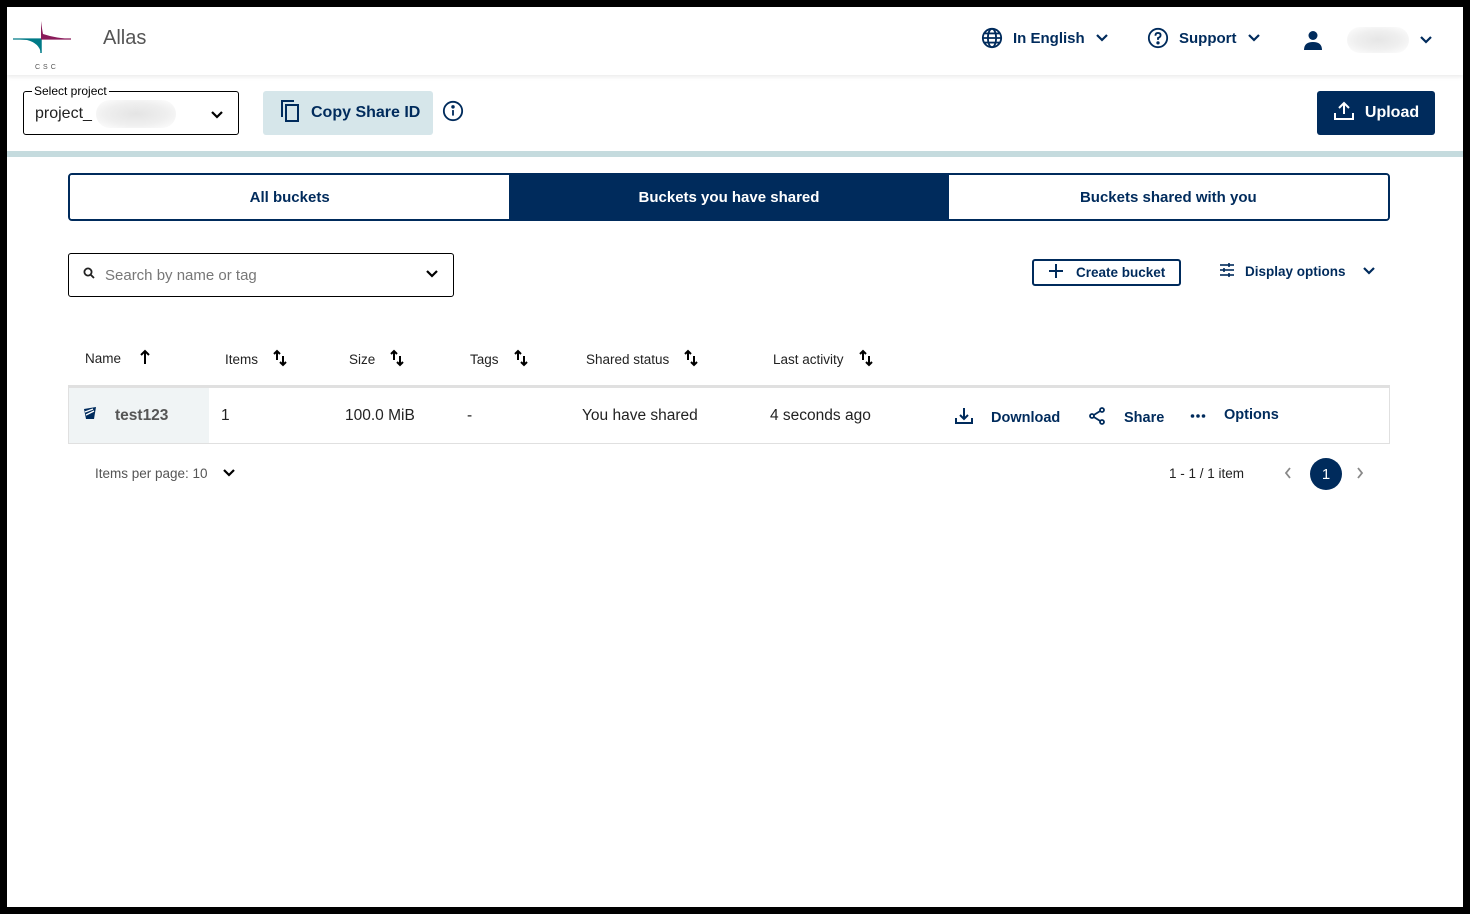  I want to click on user-name-redacted, so click(1378, 40).